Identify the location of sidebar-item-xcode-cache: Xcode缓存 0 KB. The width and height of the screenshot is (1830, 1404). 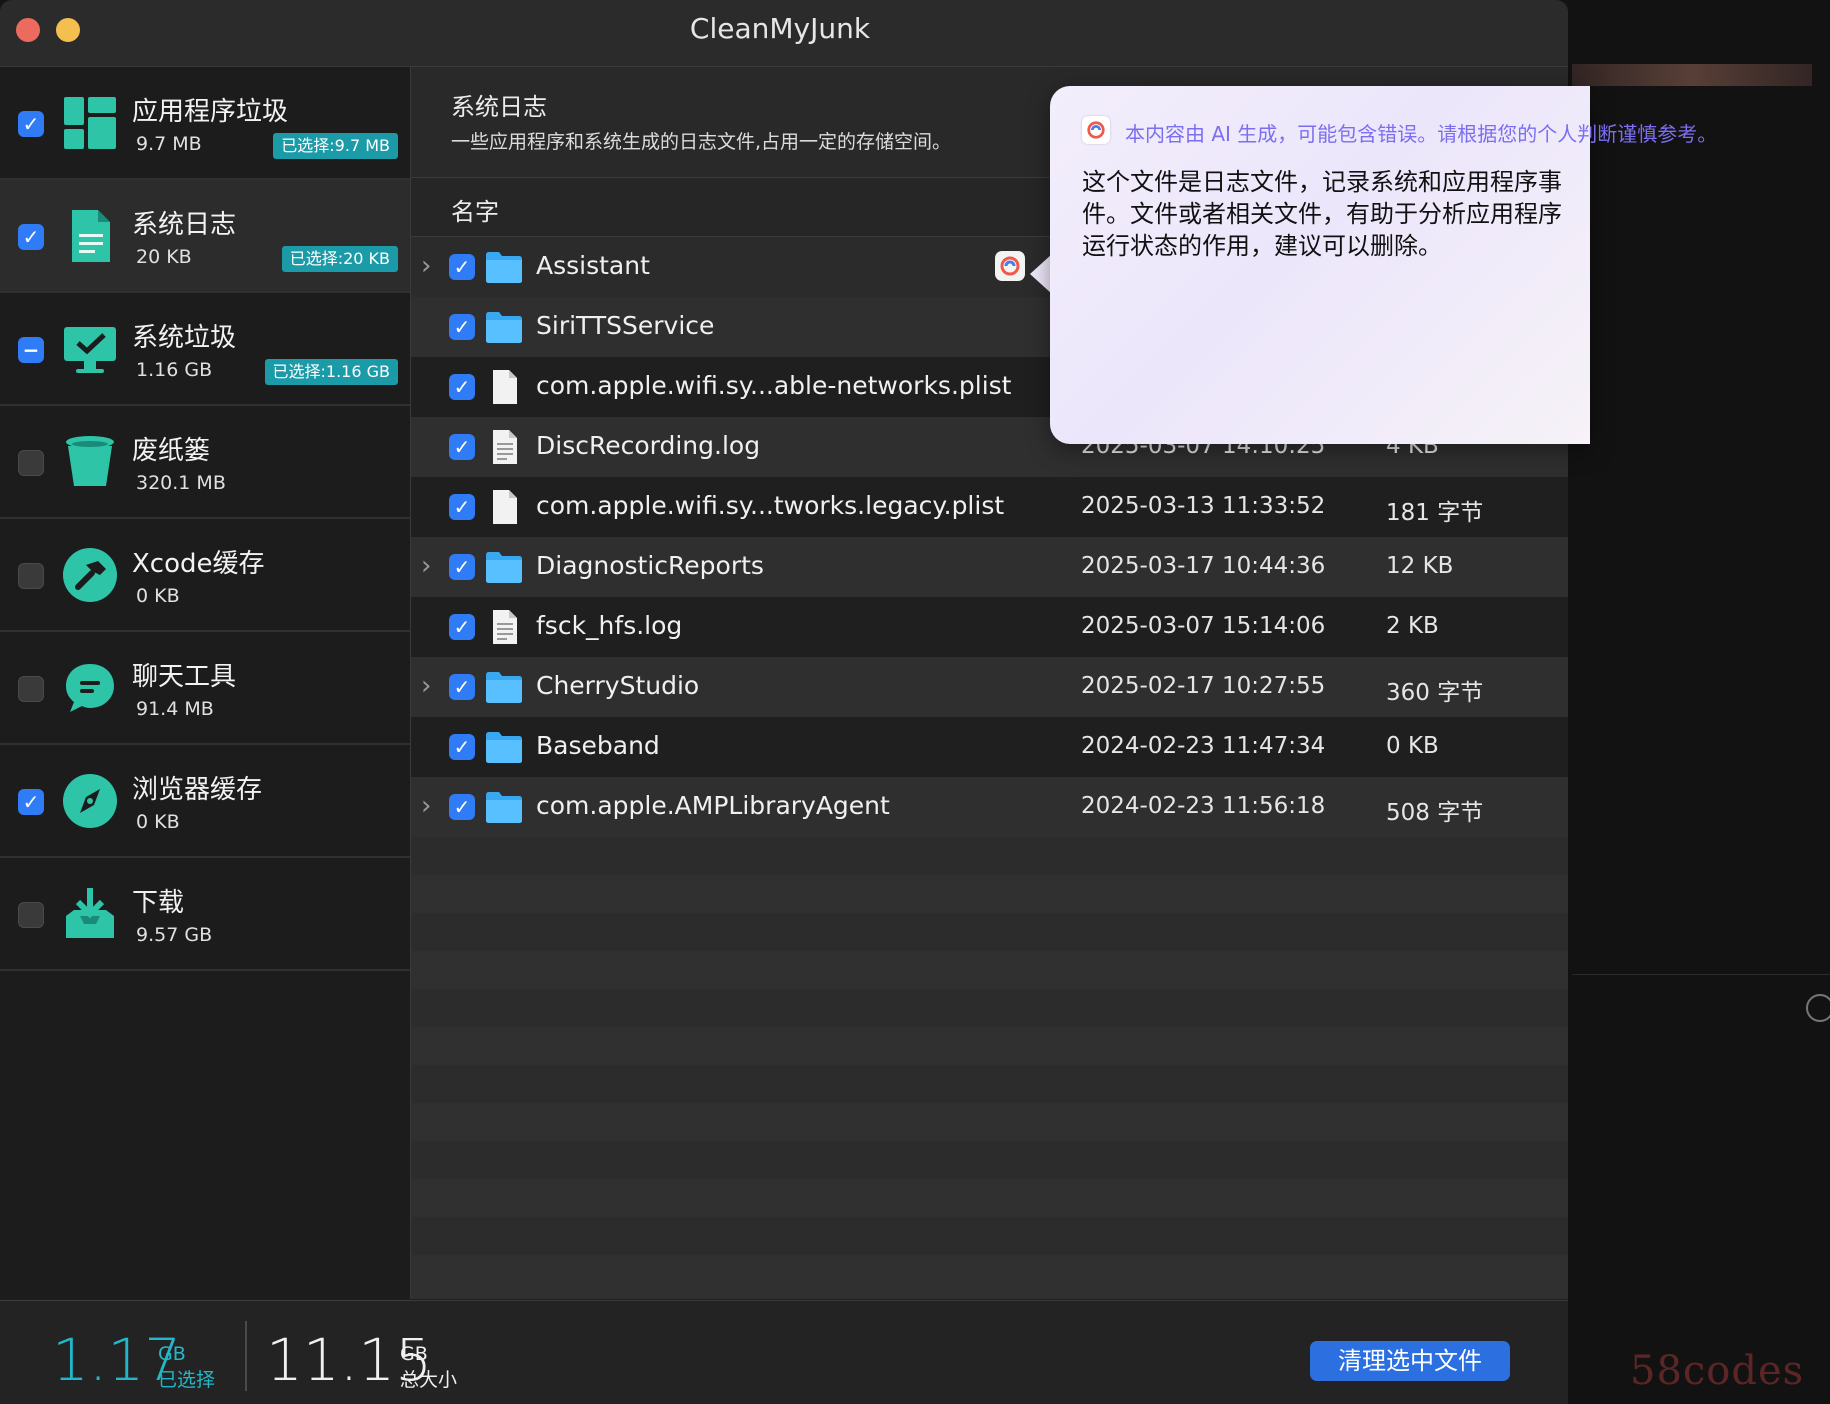
(205, 575).